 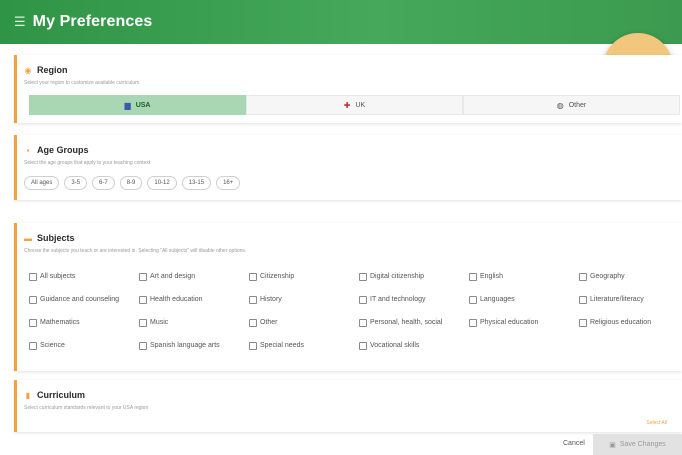 I want to click on subject-checkbox: Other, so click(x=304, y=322).